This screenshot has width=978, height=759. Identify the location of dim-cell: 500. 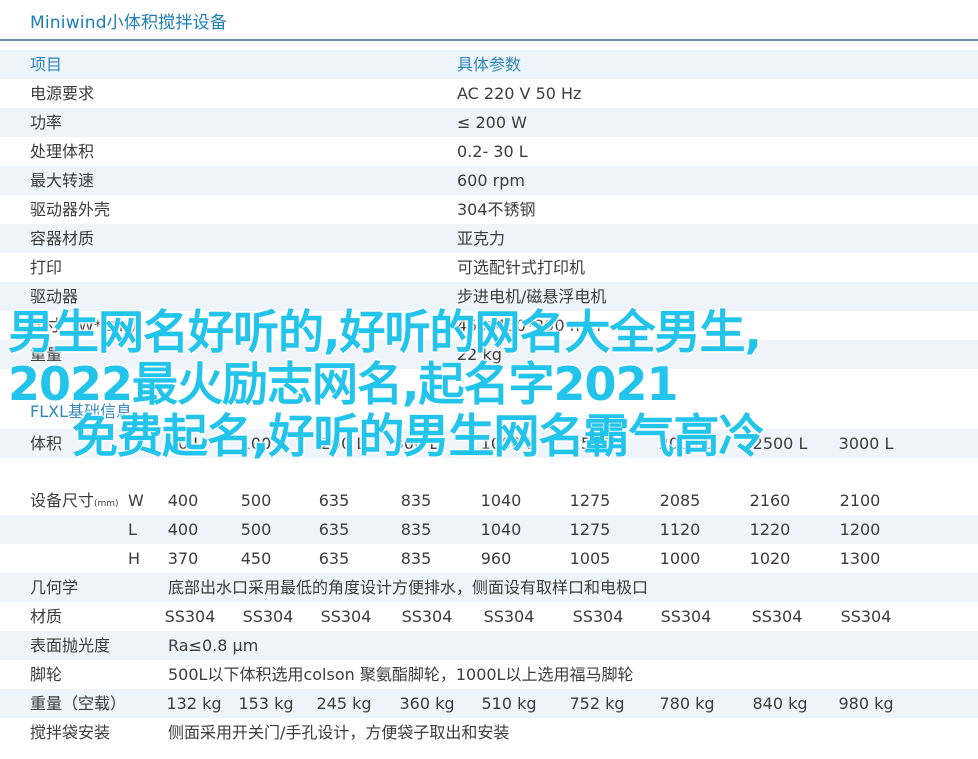
(256, 529).